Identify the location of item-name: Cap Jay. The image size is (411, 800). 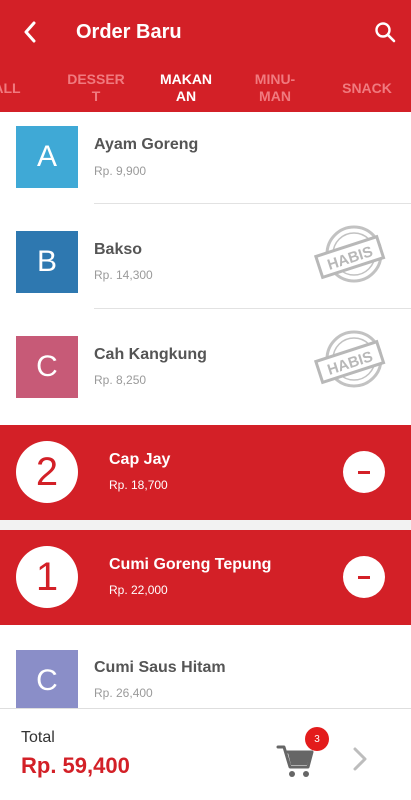
(140, 459).